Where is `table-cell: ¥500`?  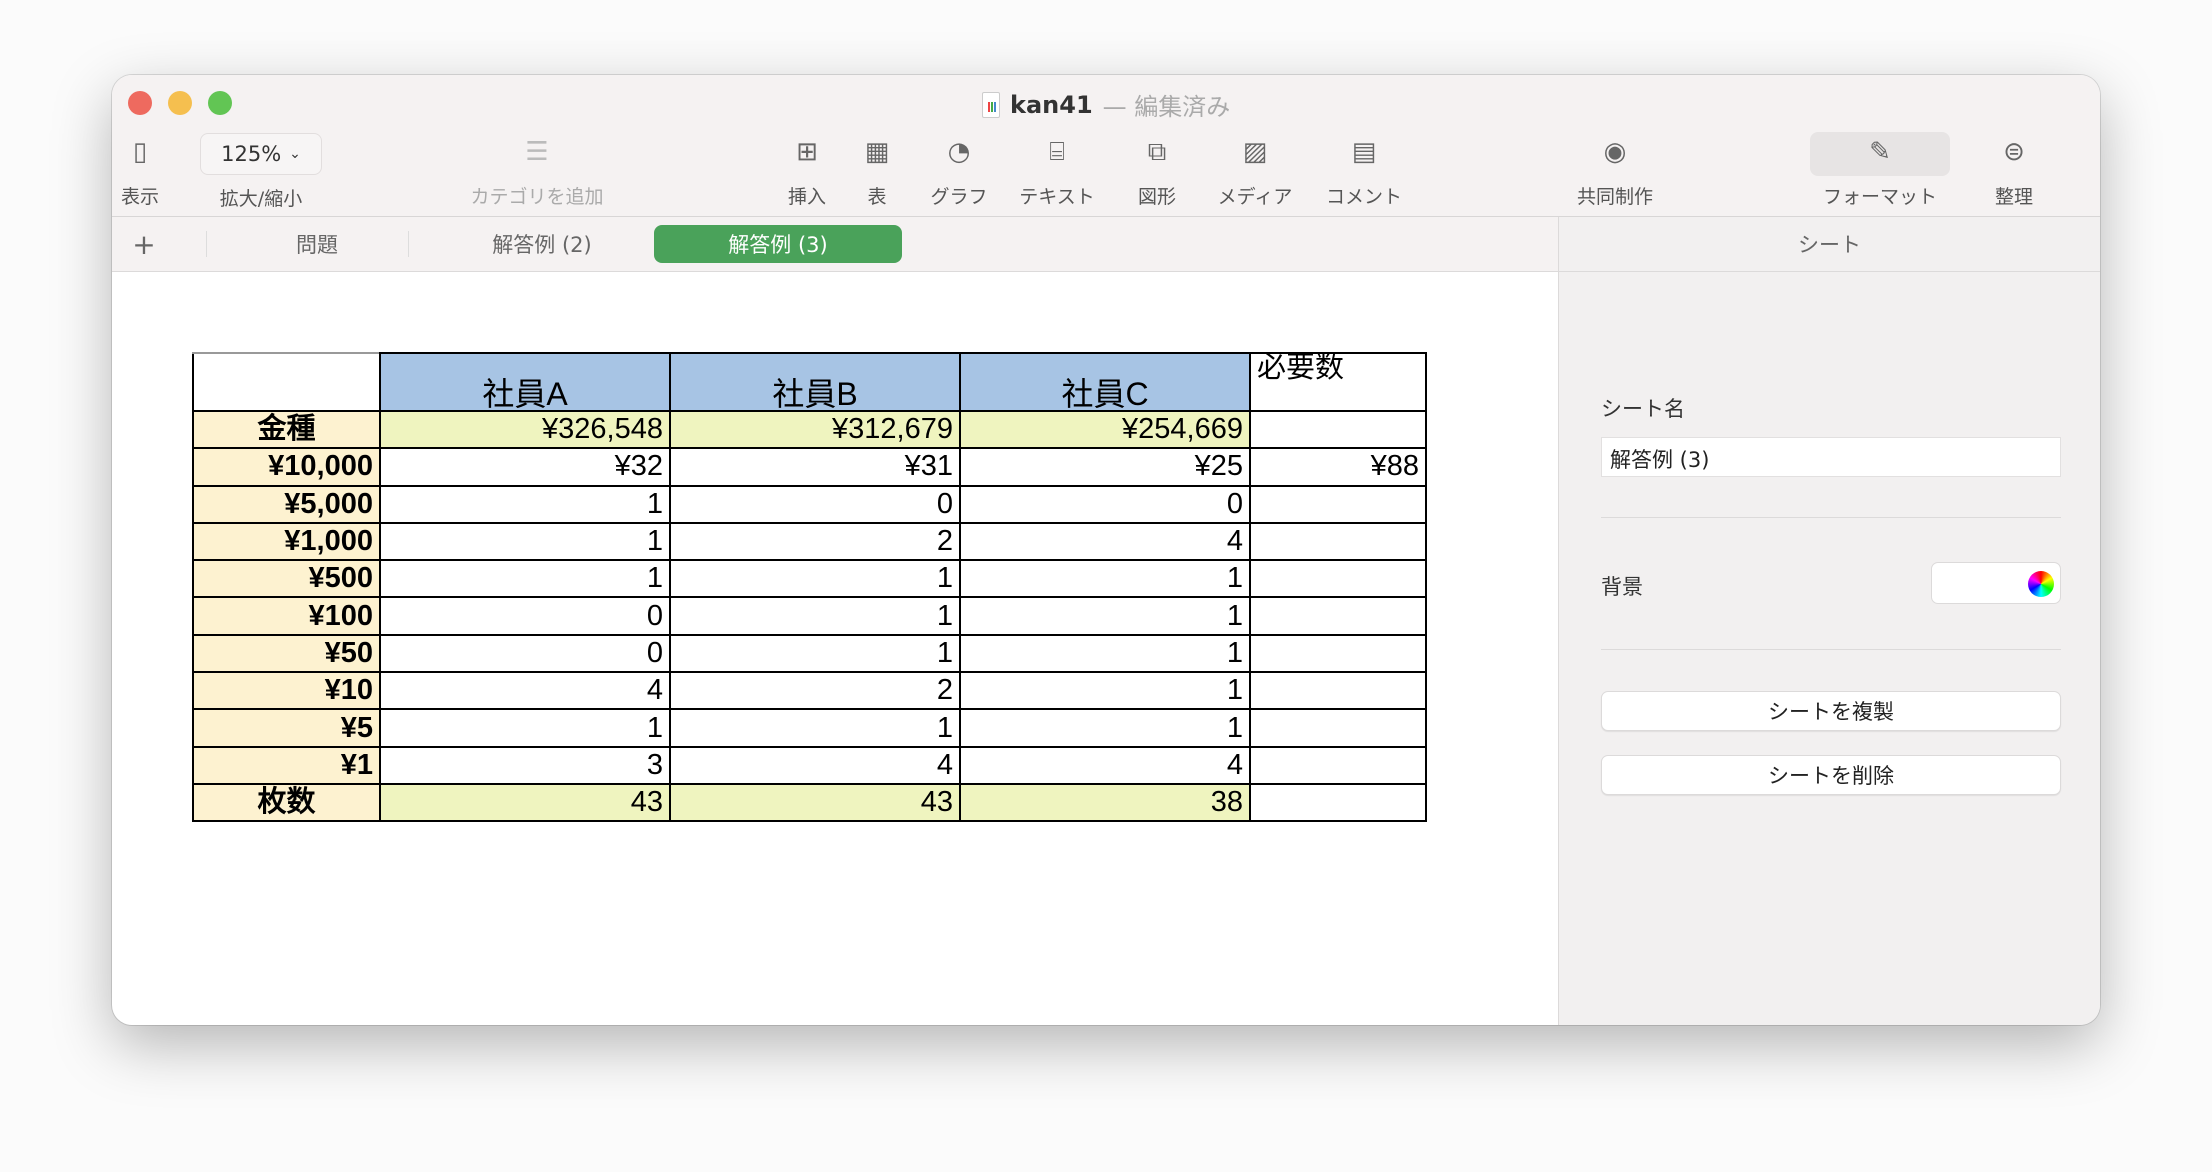 table-cell: ¥500 is located at coordinates (286, 579).